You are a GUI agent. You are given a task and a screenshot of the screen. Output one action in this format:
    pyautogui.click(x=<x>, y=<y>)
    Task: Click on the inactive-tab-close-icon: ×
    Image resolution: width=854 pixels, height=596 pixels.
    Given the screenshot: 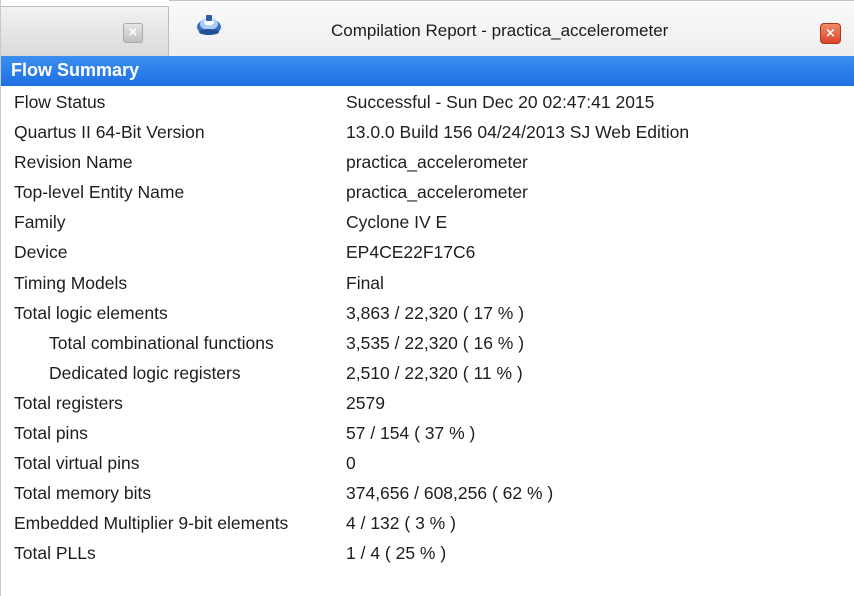 What is the action you would take?
    pyautogui.click(x=133, y=33)
    